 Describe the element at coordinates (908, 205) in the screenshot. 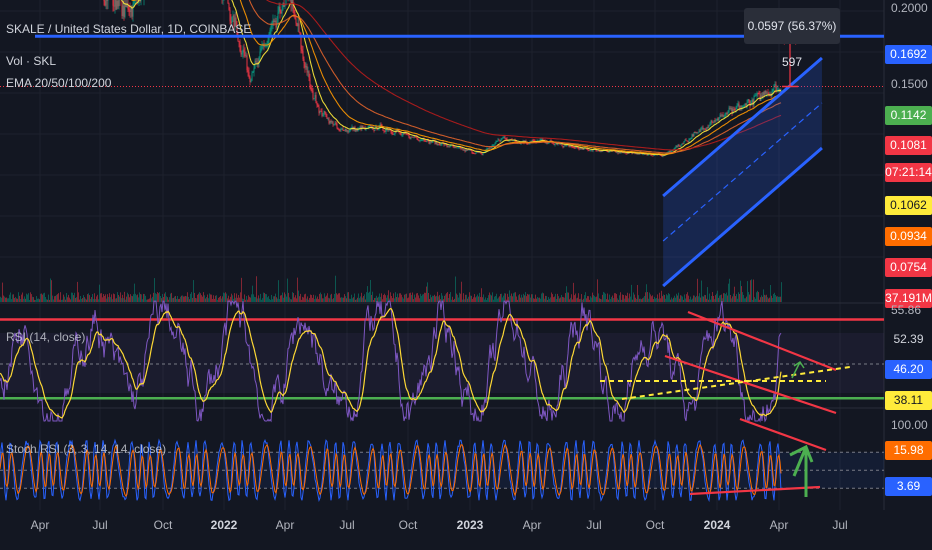

I see `price-badge: 0.1062` at that location.